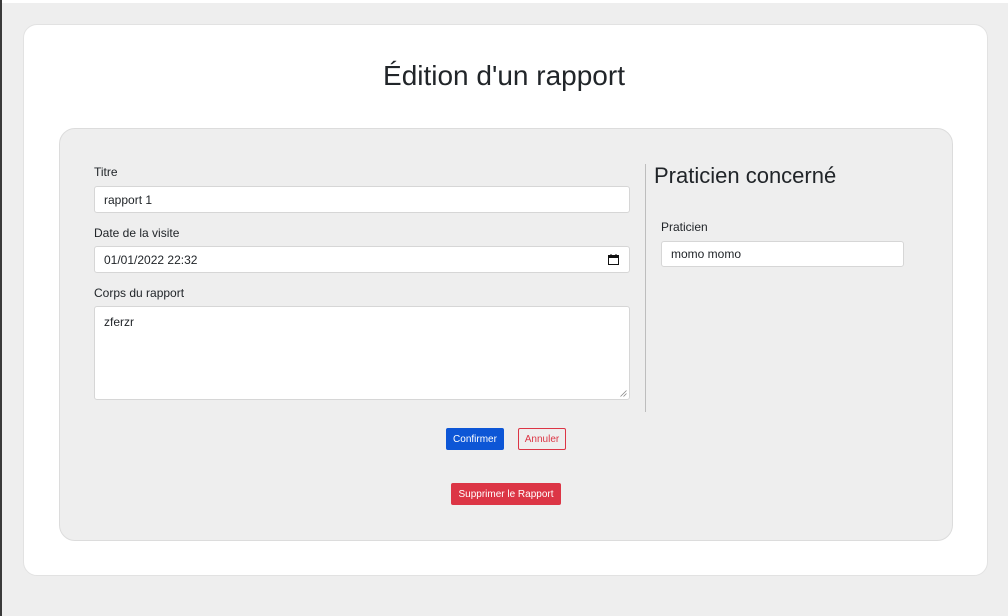 Image resolution: width=1008 pixels, height=616 pixels. I want to click on date-value: 01/01/2022 22:32, so click(151, 259).